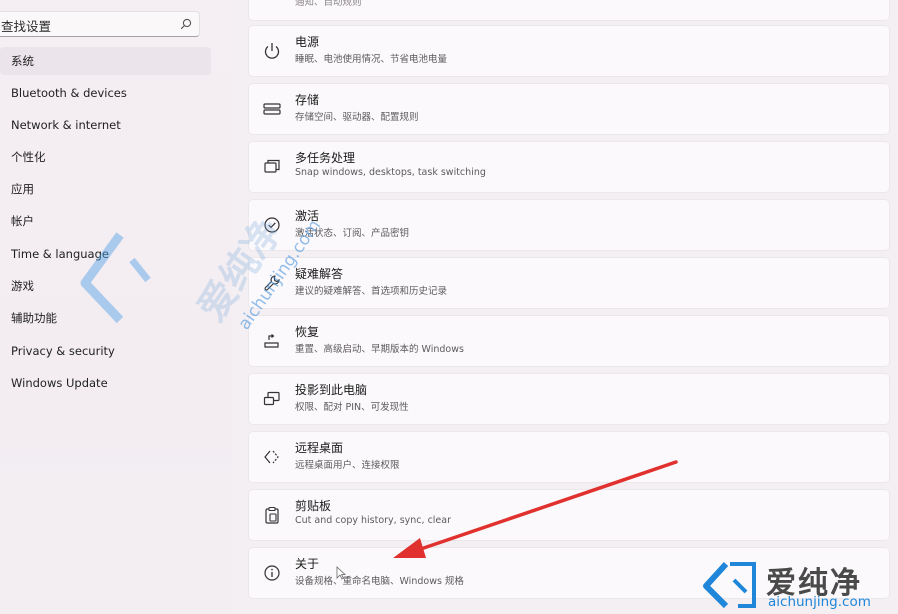 The width and height of the screenshot is (898, 614). Describe the element at coordinates (272, 225) in the screenshot. I see `activation-icon` at that location.